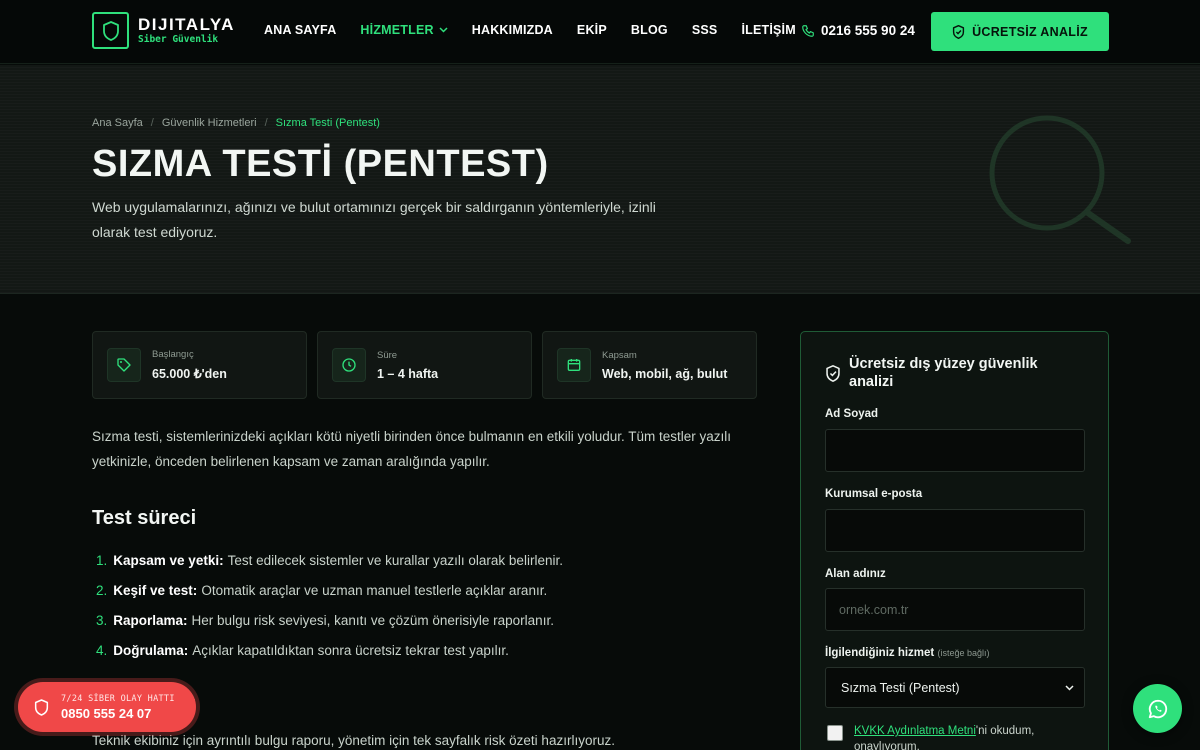 The width and height of the screenshot is (1200, 750). I want to click on header-phone-link: 0216 555 90 24, so click(858, 30).